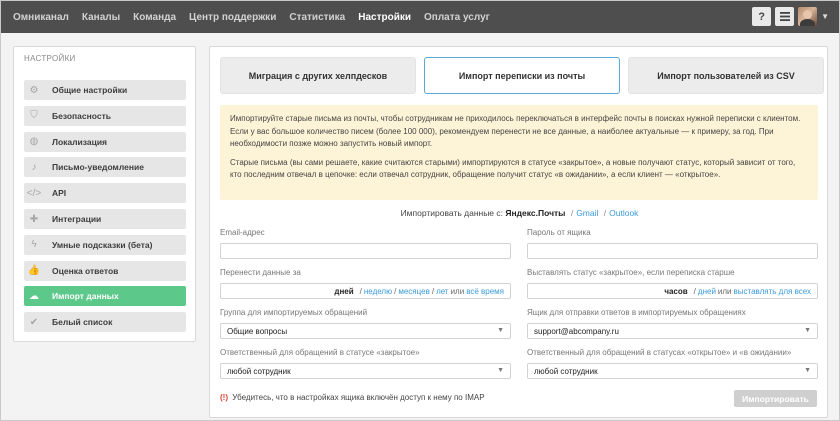 This screenshot has height=421, width=840. I want to click on close-status-field: часов / дней или выставлять для всех, so click(672, 291).